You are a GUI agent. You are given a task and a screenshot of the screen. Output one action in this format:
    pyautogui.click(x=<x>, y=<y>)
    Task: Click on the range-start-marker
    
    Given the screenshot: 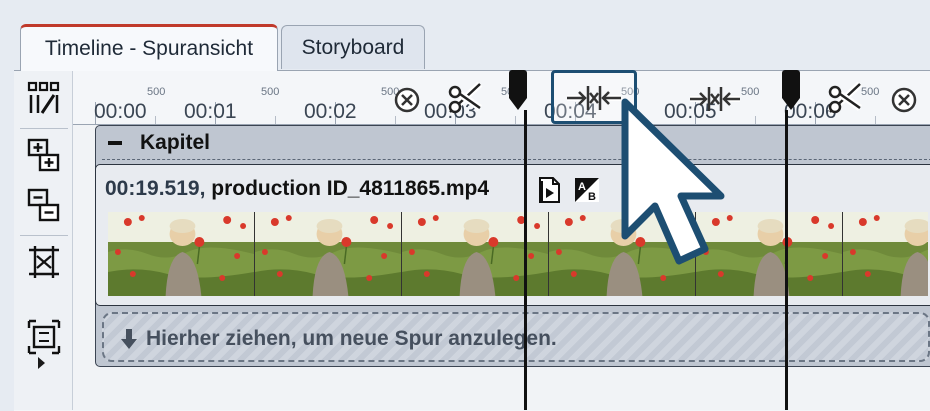 What is the action you would take?
    pyautogui.click(x=518, y=84)
    